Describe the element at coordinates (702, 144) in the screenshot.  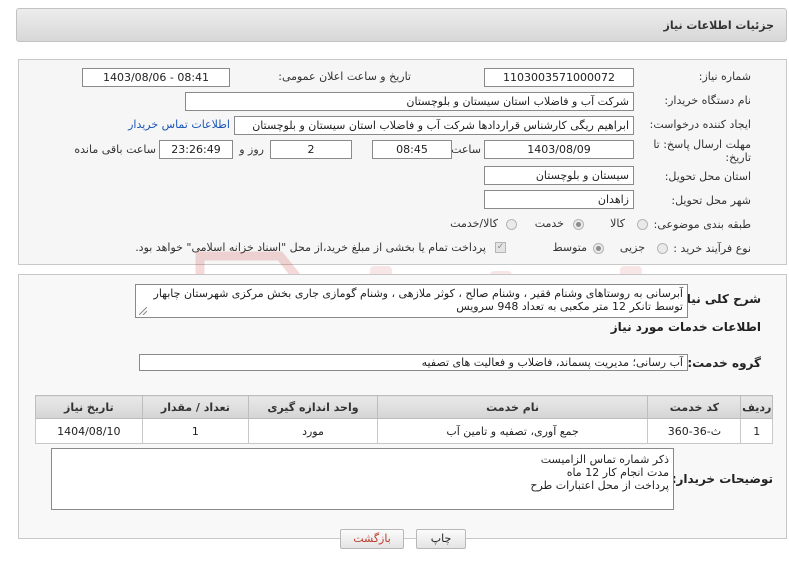
I see `deadline-label: مهلت ارسال پاسخ: تا` at that location.